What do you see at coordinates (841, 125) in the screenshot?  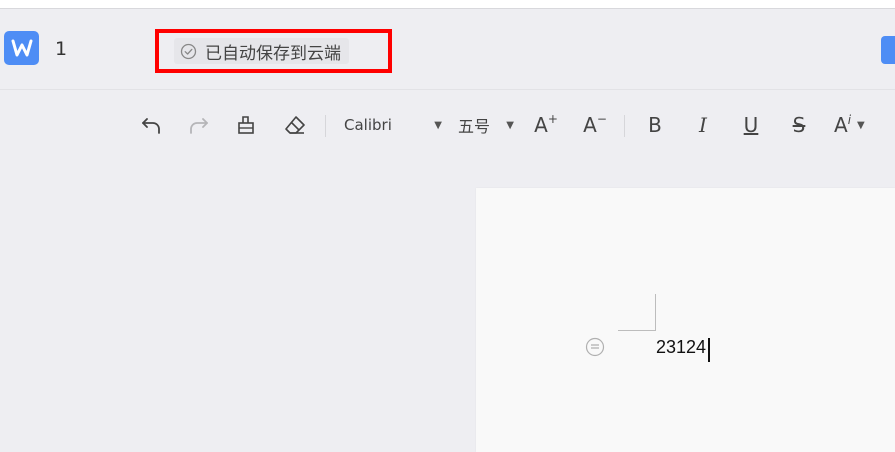 I see `text-effect-icon: A` at bounding box center [841, 125].